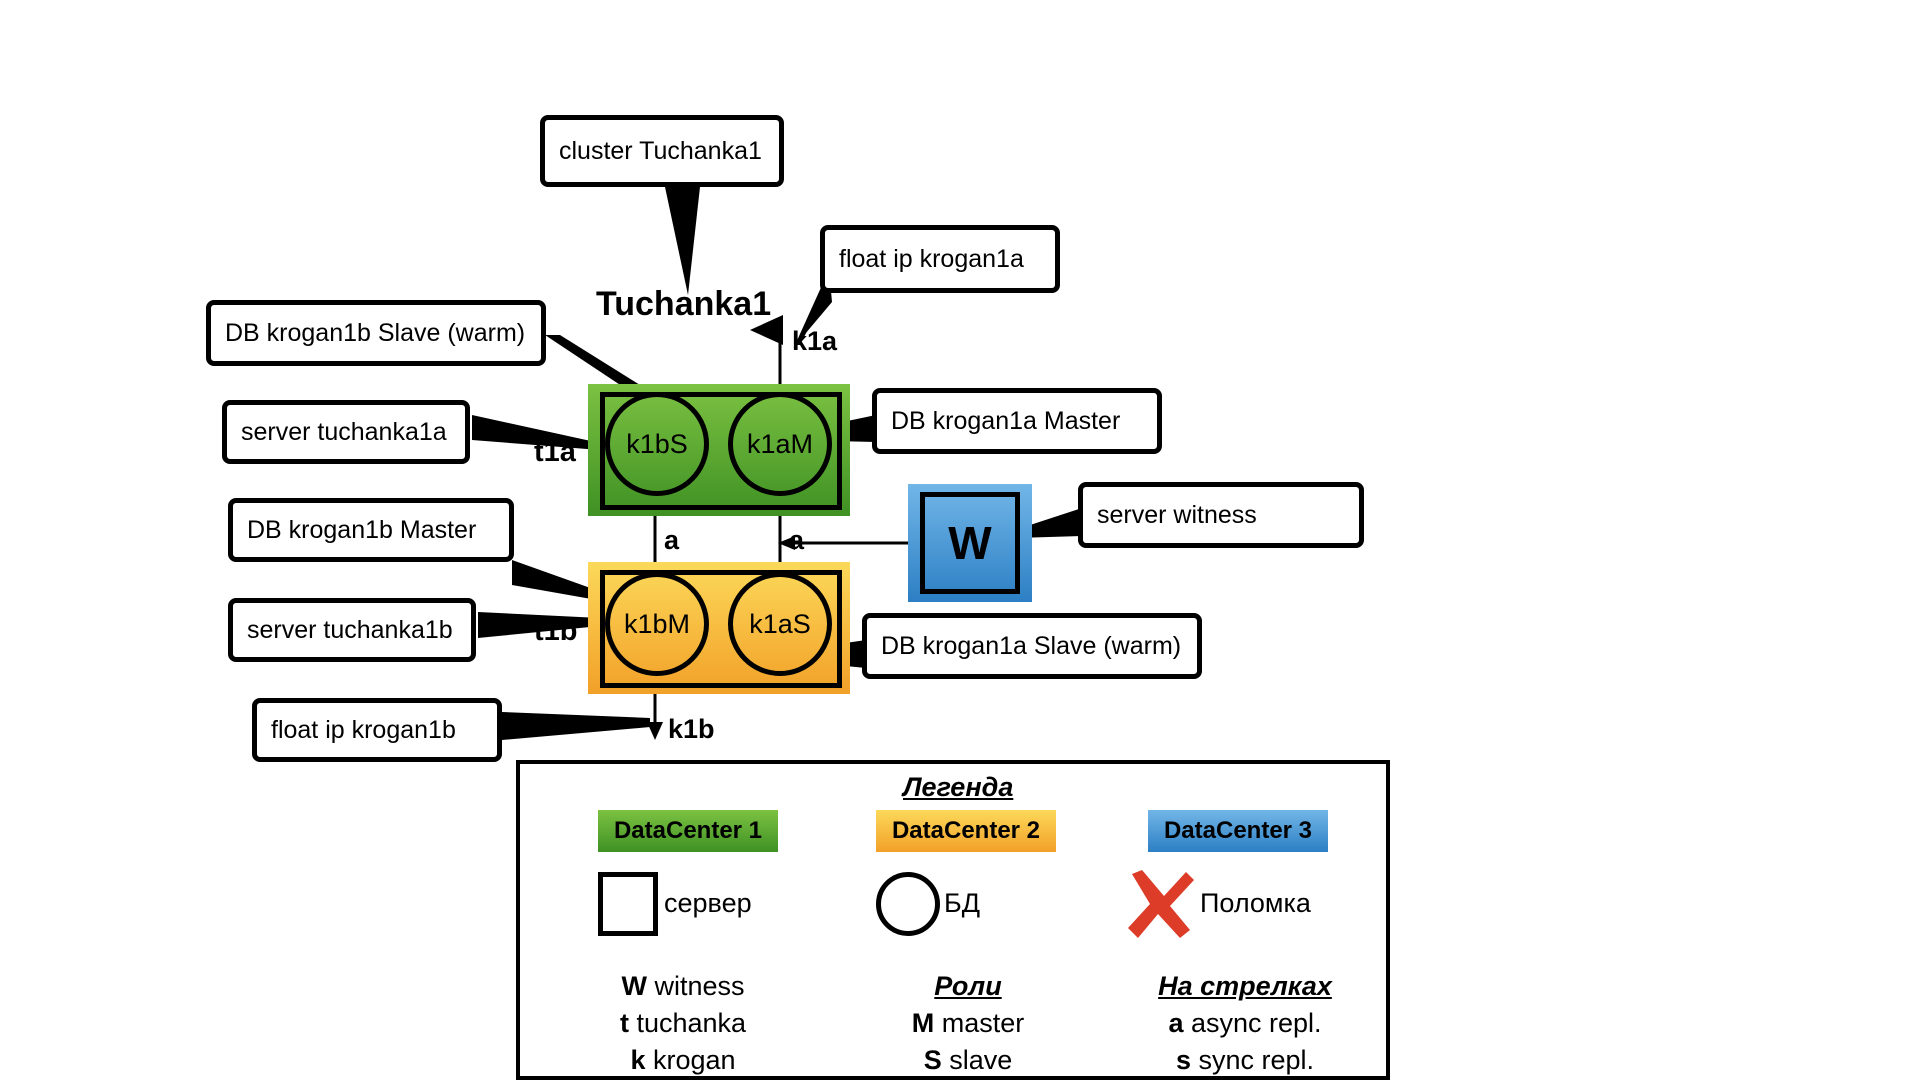 Image resolution: width=1920 pixels, height=1080 pixels. I want to click on db-k1aS: k1aS, so click(780, 624).